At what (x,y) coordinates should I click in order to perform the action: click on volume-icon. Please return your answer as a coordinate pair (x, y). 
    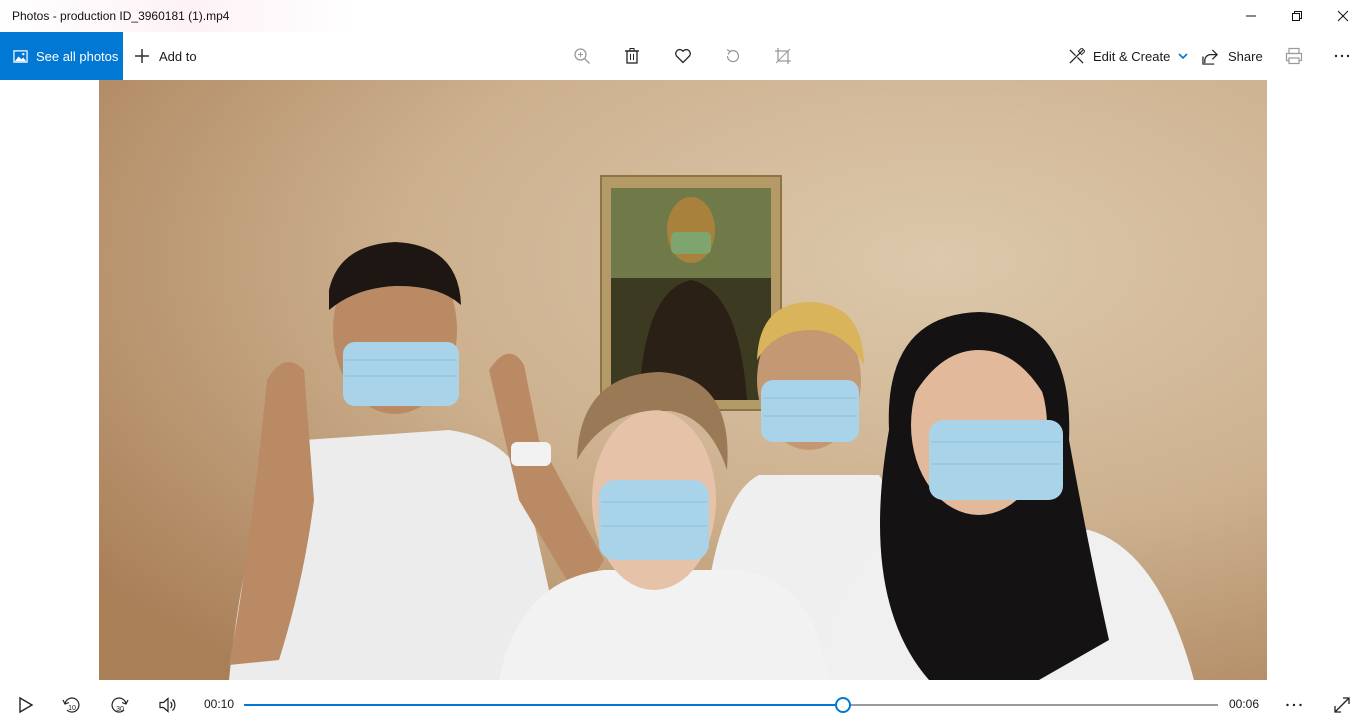
    Looking at the image, I should click on (167, 705).